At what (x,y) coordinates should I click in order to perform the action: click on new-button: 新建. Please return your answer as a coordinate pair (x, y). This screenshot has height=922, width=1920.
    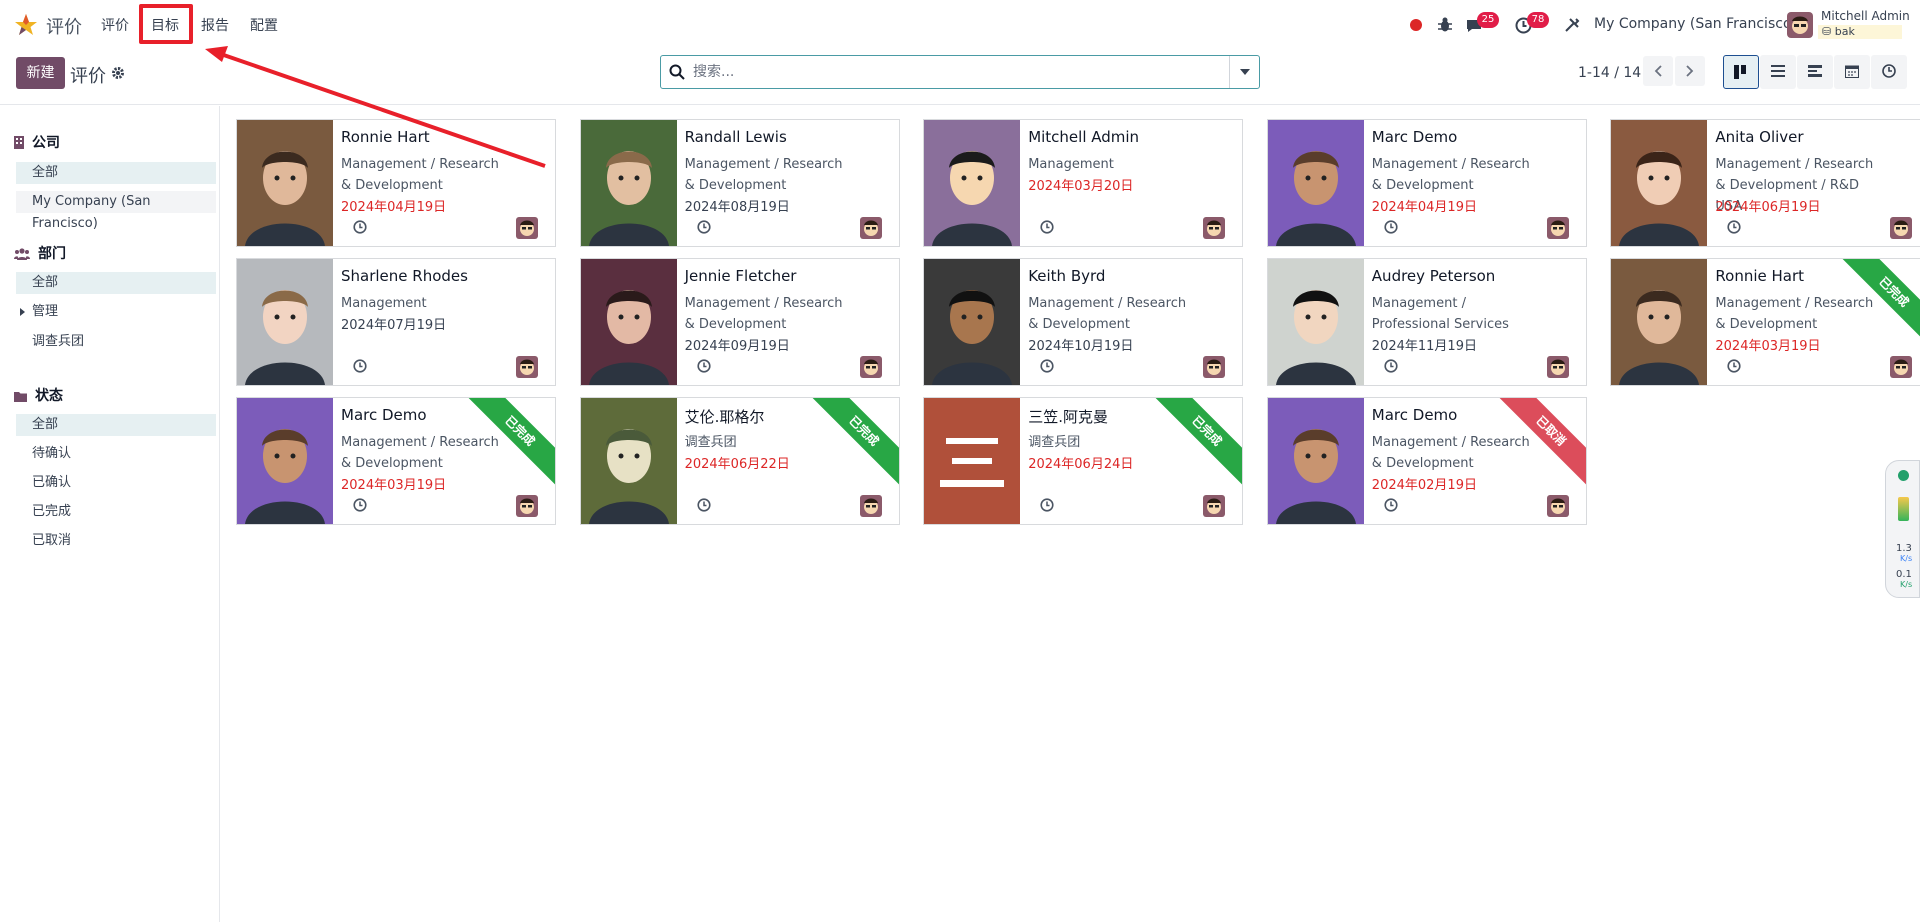
    Looking at the image, I should click on (40, 73).